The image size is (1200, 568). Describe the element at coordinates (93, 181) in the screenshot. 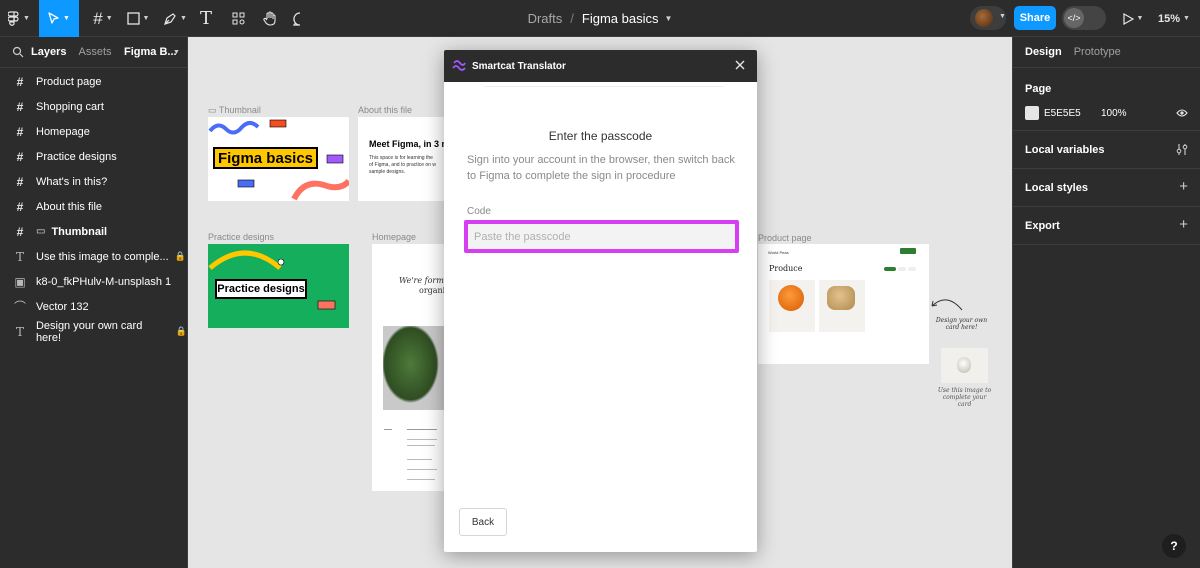

I see `layer-item: # What's in this?` at that location.